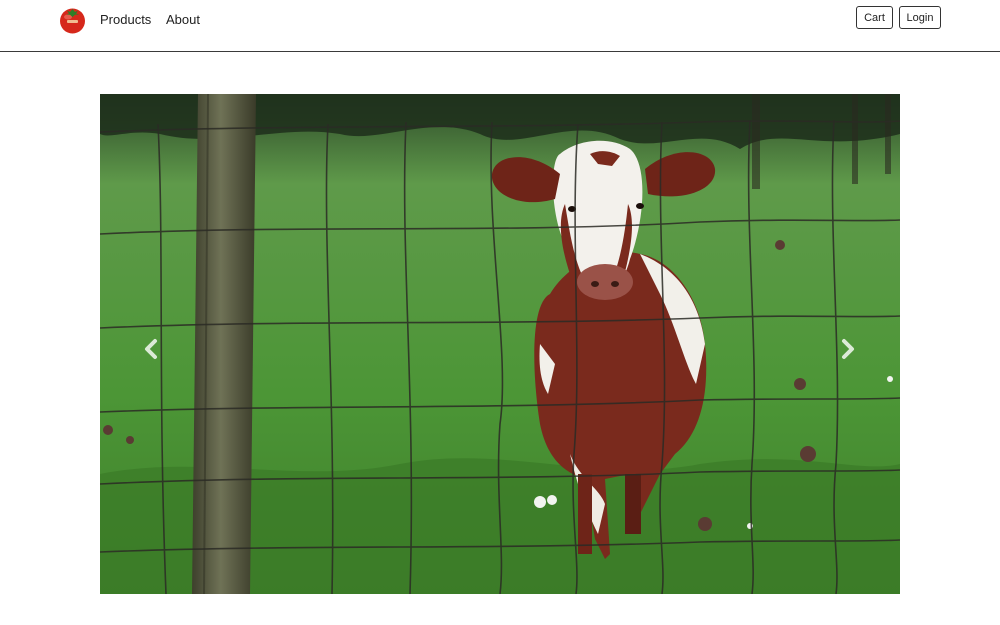  What do you see at coordinates (500, 26) in the screenshot?
I see `top-navbar: Products About Cart Login` at bounding box center [500, 26].